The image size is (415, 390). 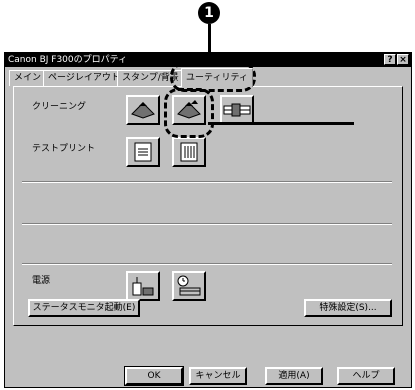 I want to click on power-label: 電源, so click(x=41, y=281).